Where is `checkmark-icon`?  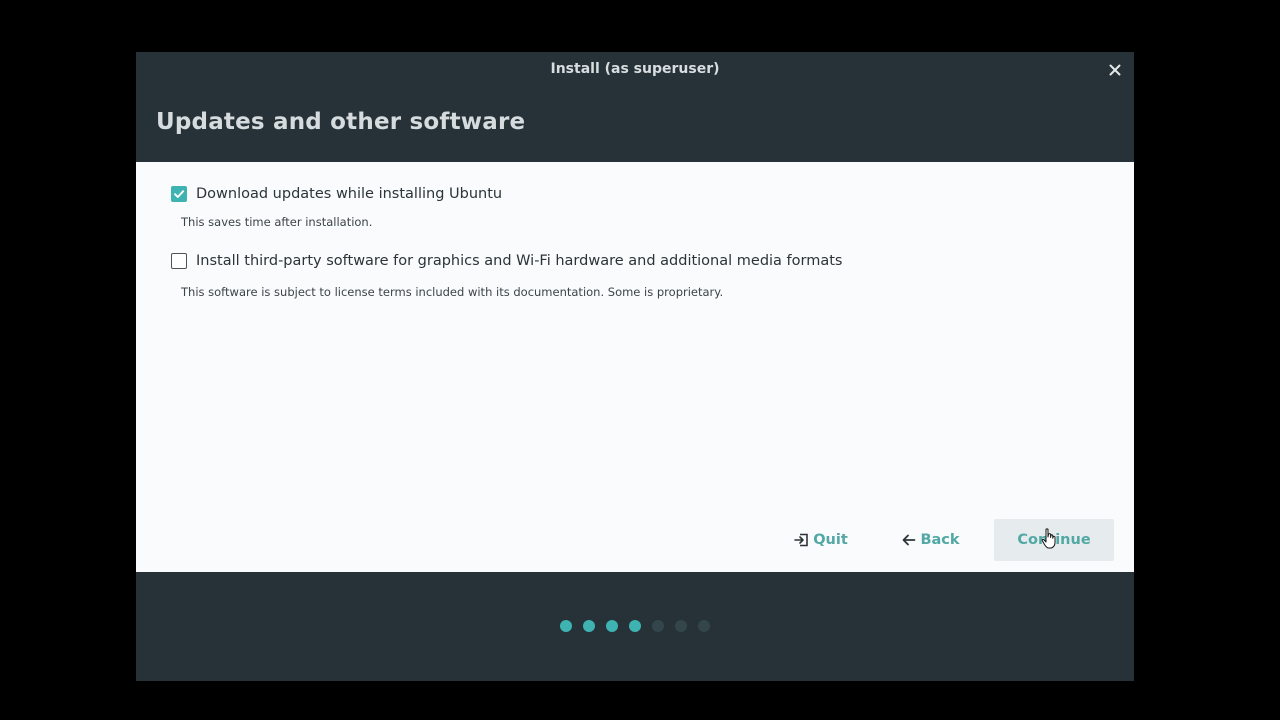
checkmark-icon is located at coordinates (179, 194).